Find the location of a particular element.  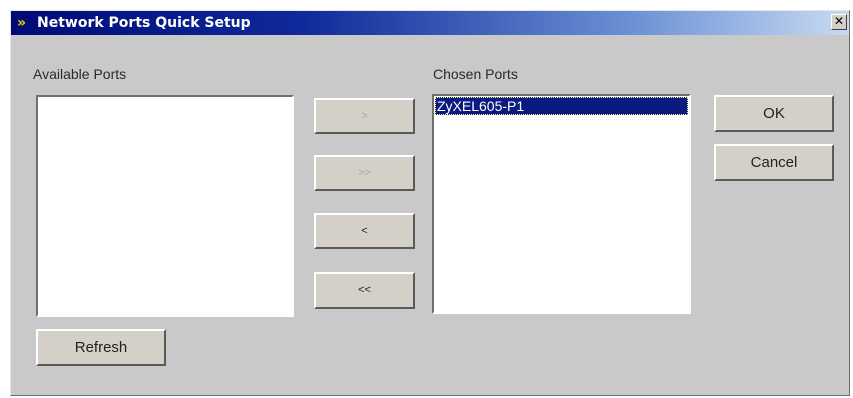

refresh-button: Refresh is located at coordinates (101, 347).